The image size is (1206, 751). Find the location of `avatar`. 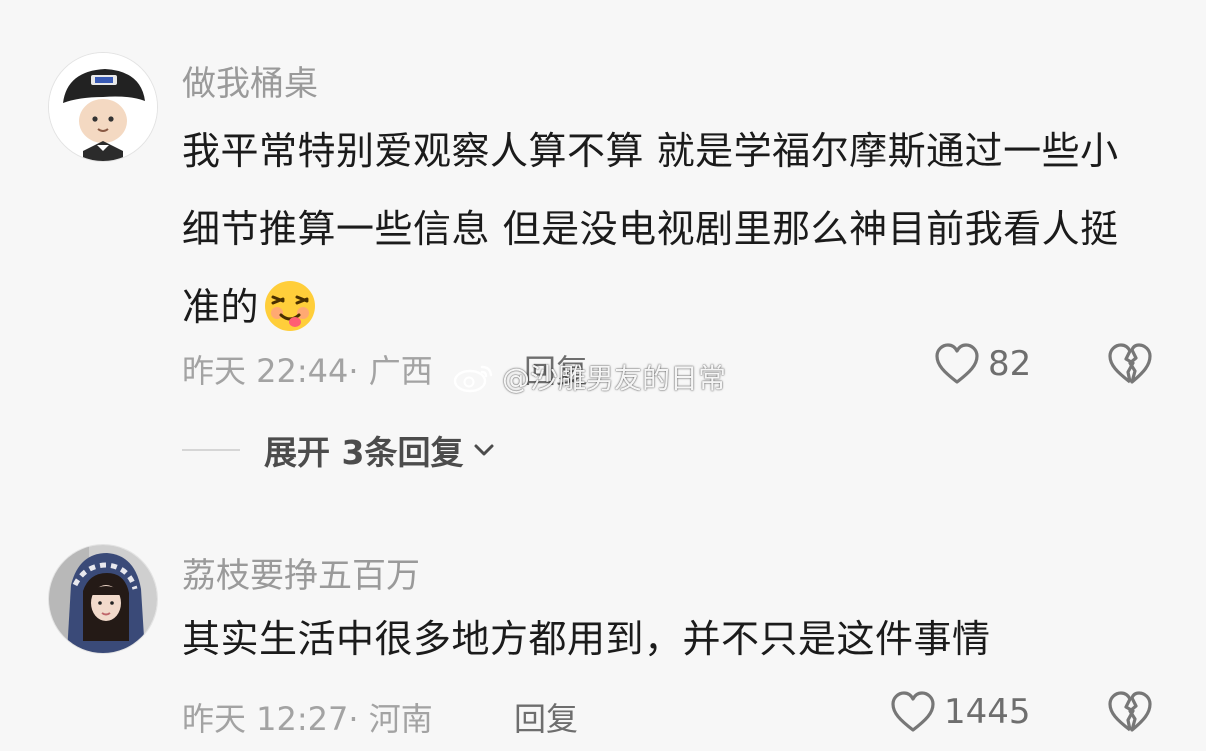

avatar is located at coordinates (103, 599).